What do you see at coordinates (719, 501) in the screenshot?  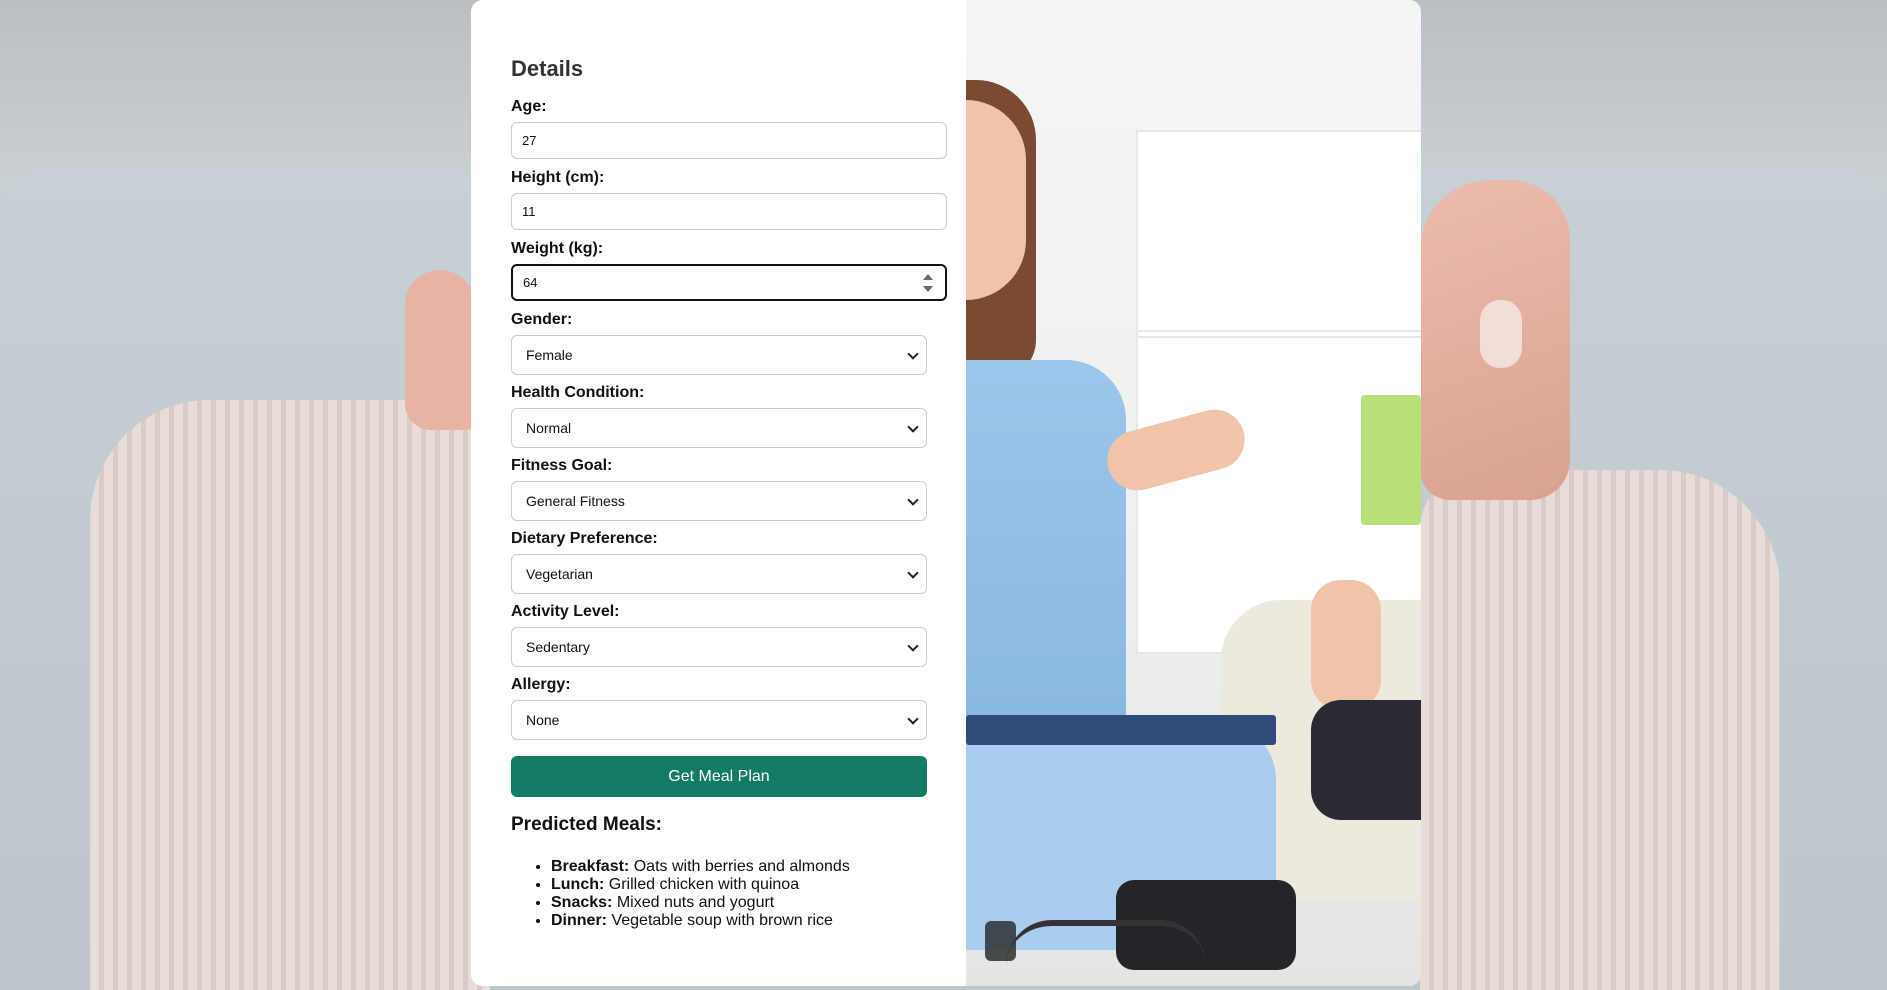 I see `fitness-goal-select: General Fitness` at bounding box center [719, 501].